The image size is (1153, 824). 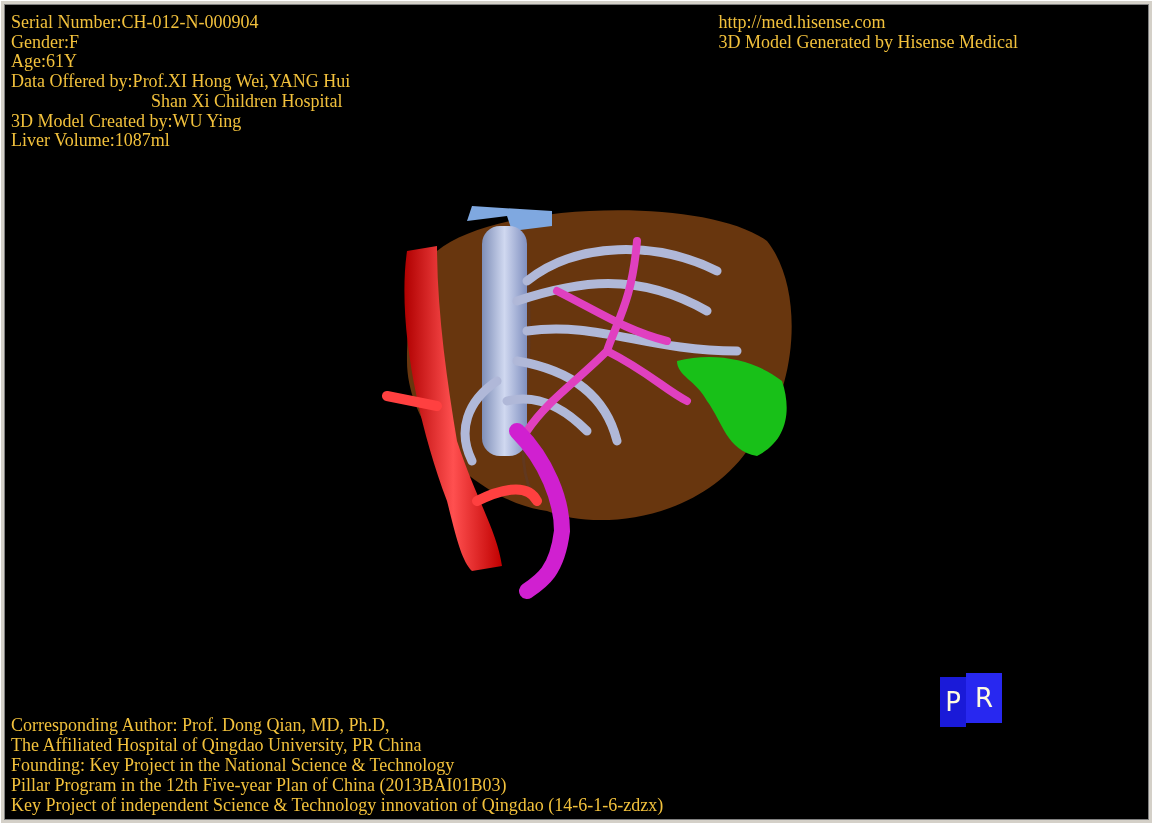 What do you see at coordinates (984, 698) in the screenshot?
I see `cube-face: R` at bounding box center [984, 698].